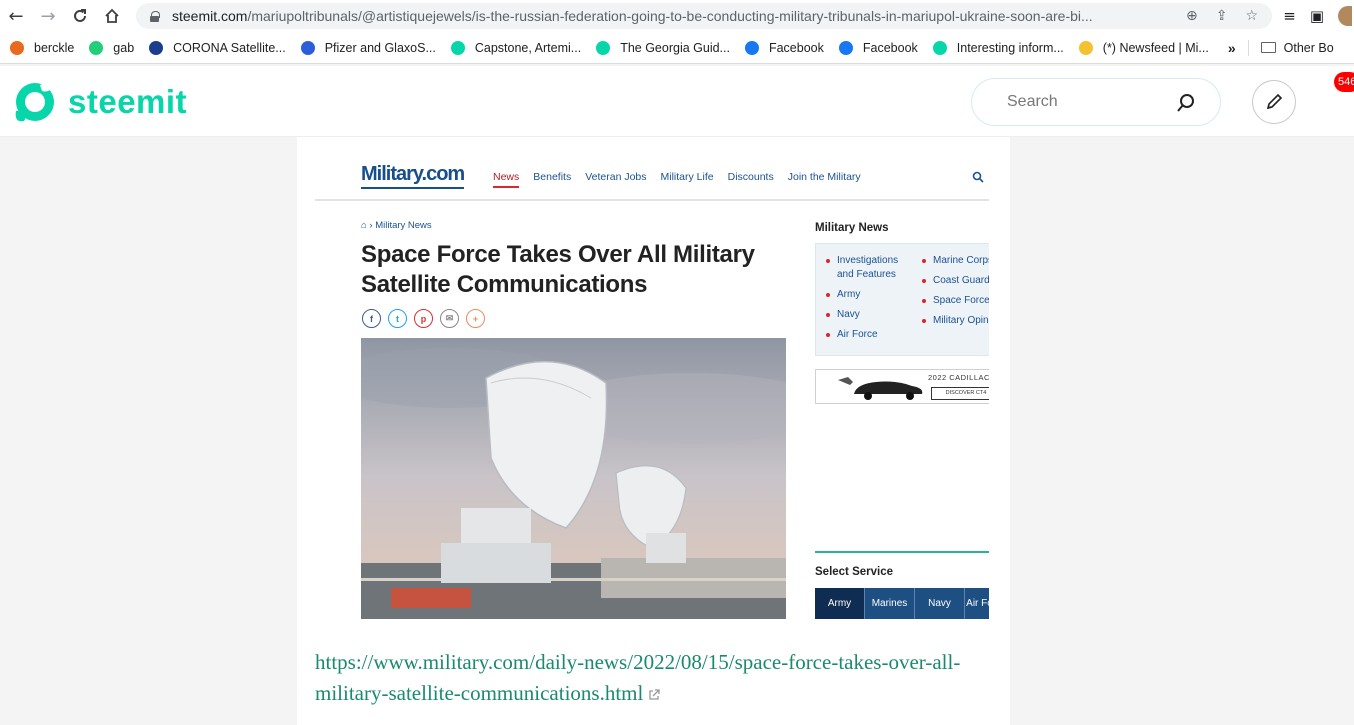  Describe the element at coordinates (852, 228) in the screenshot. I see `sidebar-title: Military News` at that location.